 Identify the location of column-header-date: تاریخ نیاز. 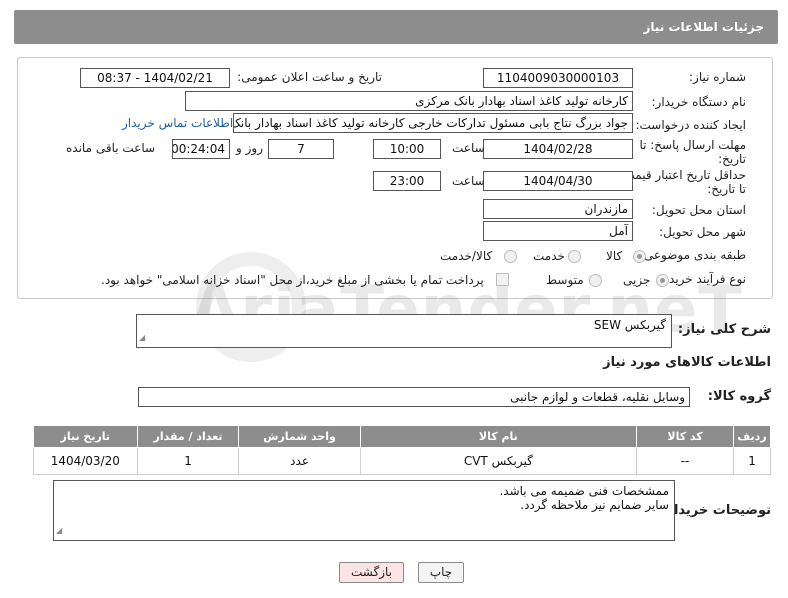
(85, 436).